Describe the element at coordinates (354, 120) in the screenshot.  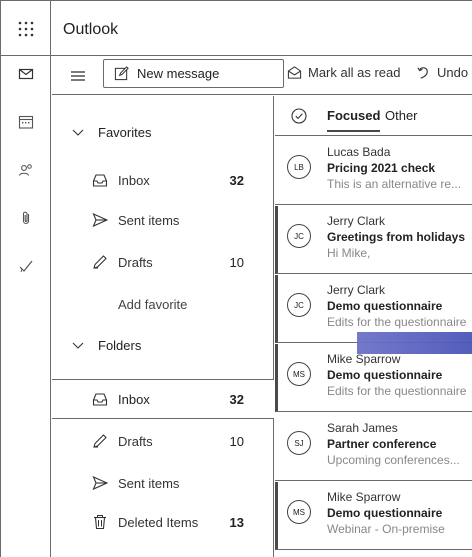
I see `tab-focused: Focused` at that location.